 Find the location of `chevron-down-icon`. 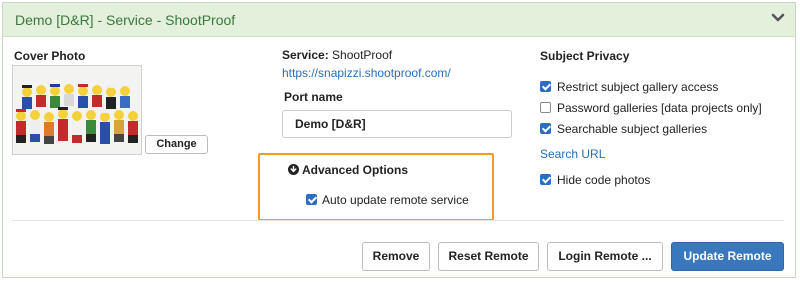

chevron-down-icon is located at coordinates (778, 18).